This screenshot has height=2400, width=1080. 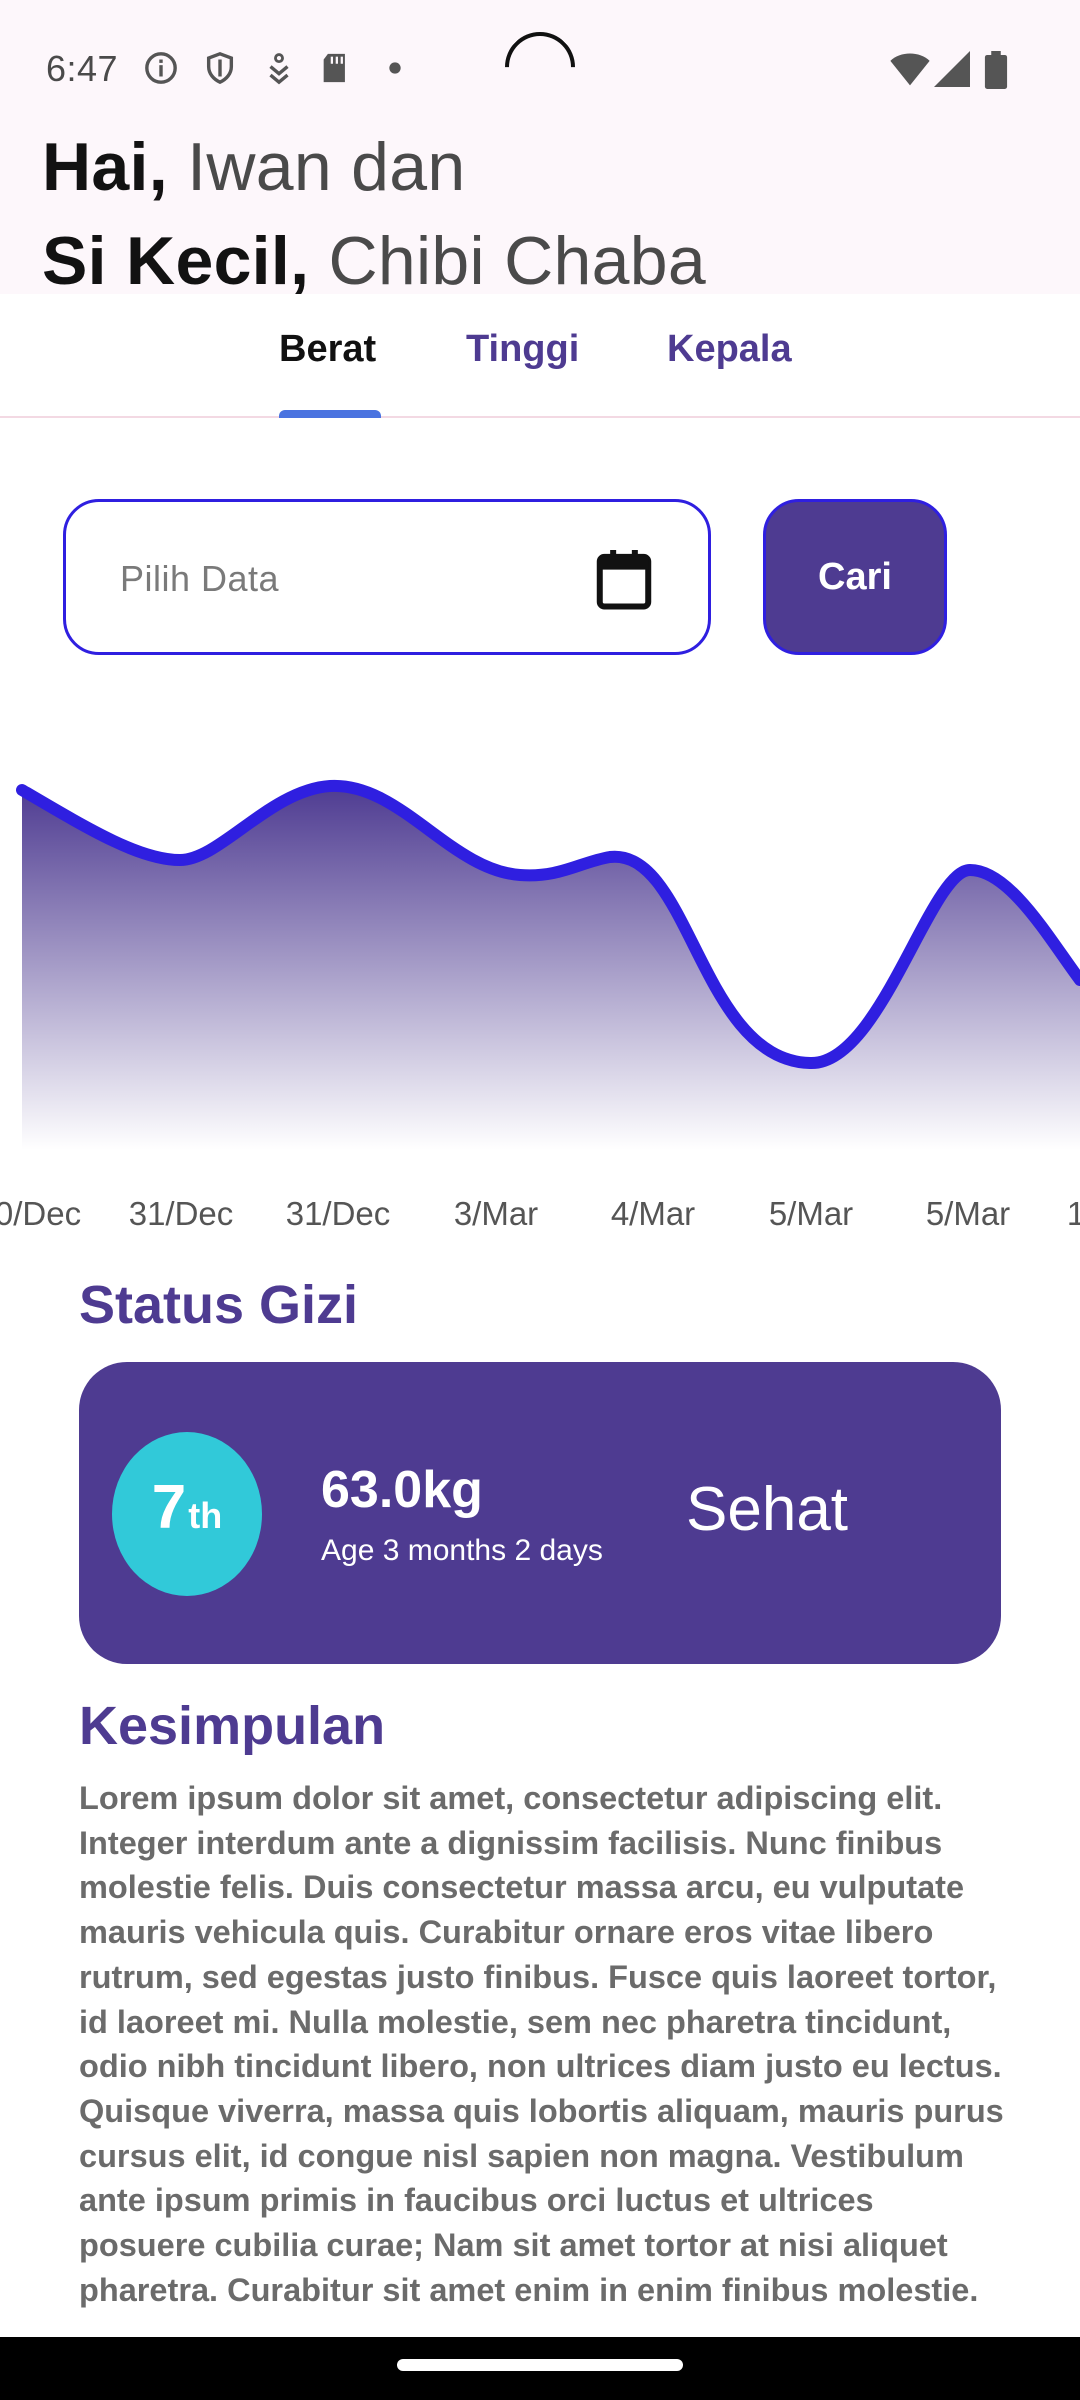 What do you see at coordinates (402, 1490) in the screenshot?
I see `weight-value: 63.0kg` at bounding box center [402, 1490].